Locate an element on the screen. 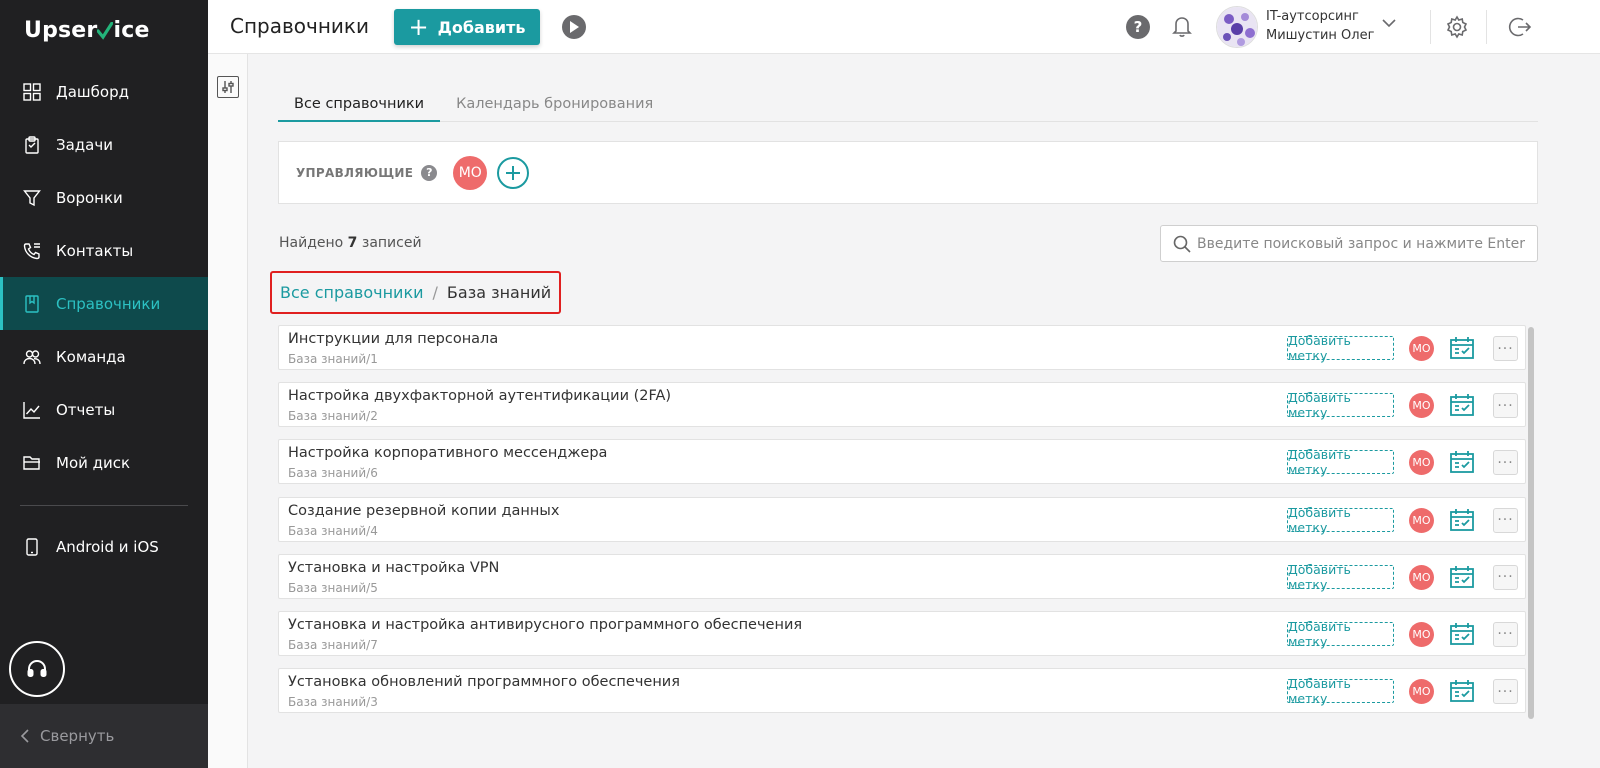  tab-all-directories: Все справочники is located at coordinates (359, 106).